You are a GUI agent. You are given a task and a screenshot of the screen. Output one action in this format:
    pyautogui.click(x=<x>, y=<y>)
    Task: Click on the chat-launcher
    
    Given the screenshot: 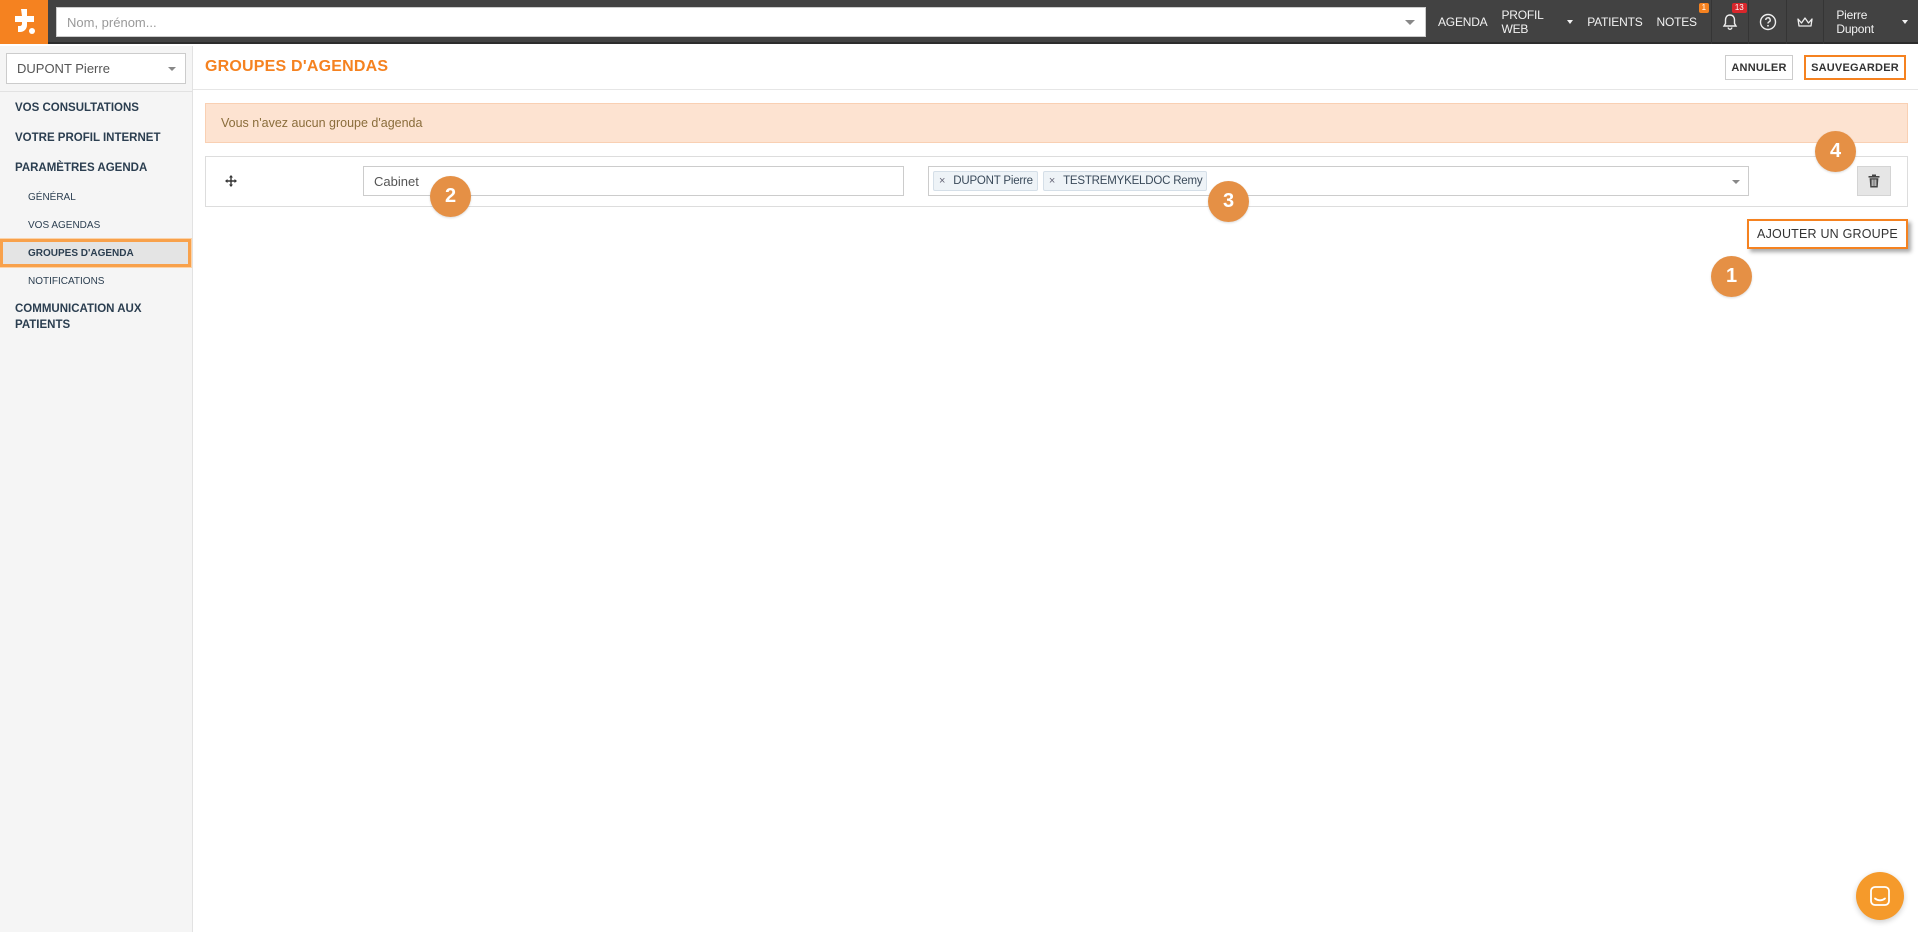 What is the action you would take?
    pyautogui.click(x=1880, y=896)
    